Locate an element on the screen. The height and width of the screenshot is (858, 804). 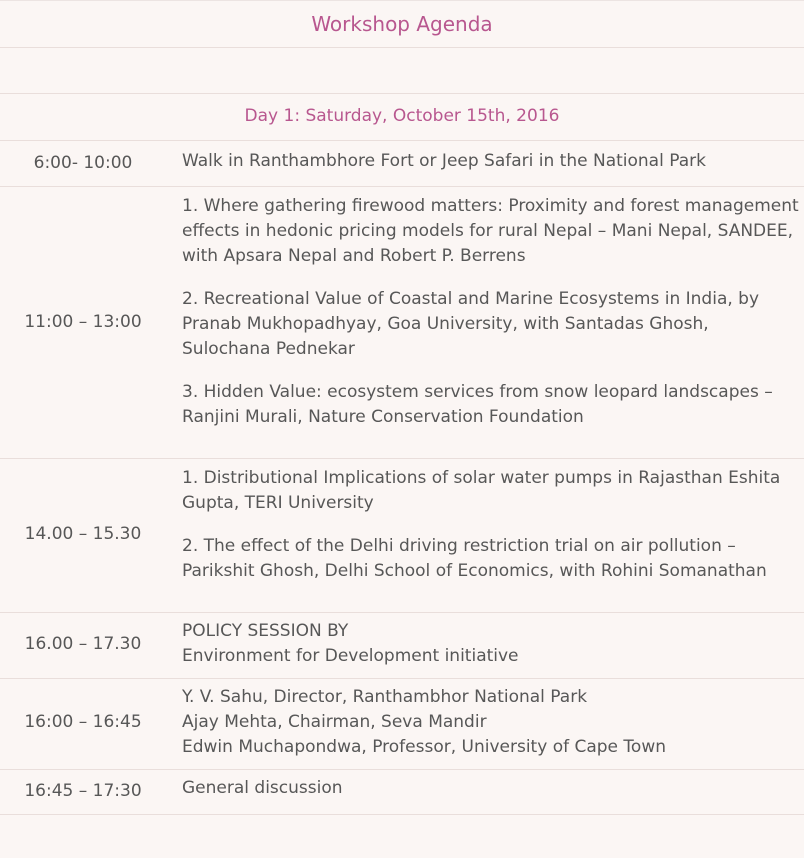
session-line: Ajay Mehta, Chairman, Seva Mandir is located at coordinates (334, 722).